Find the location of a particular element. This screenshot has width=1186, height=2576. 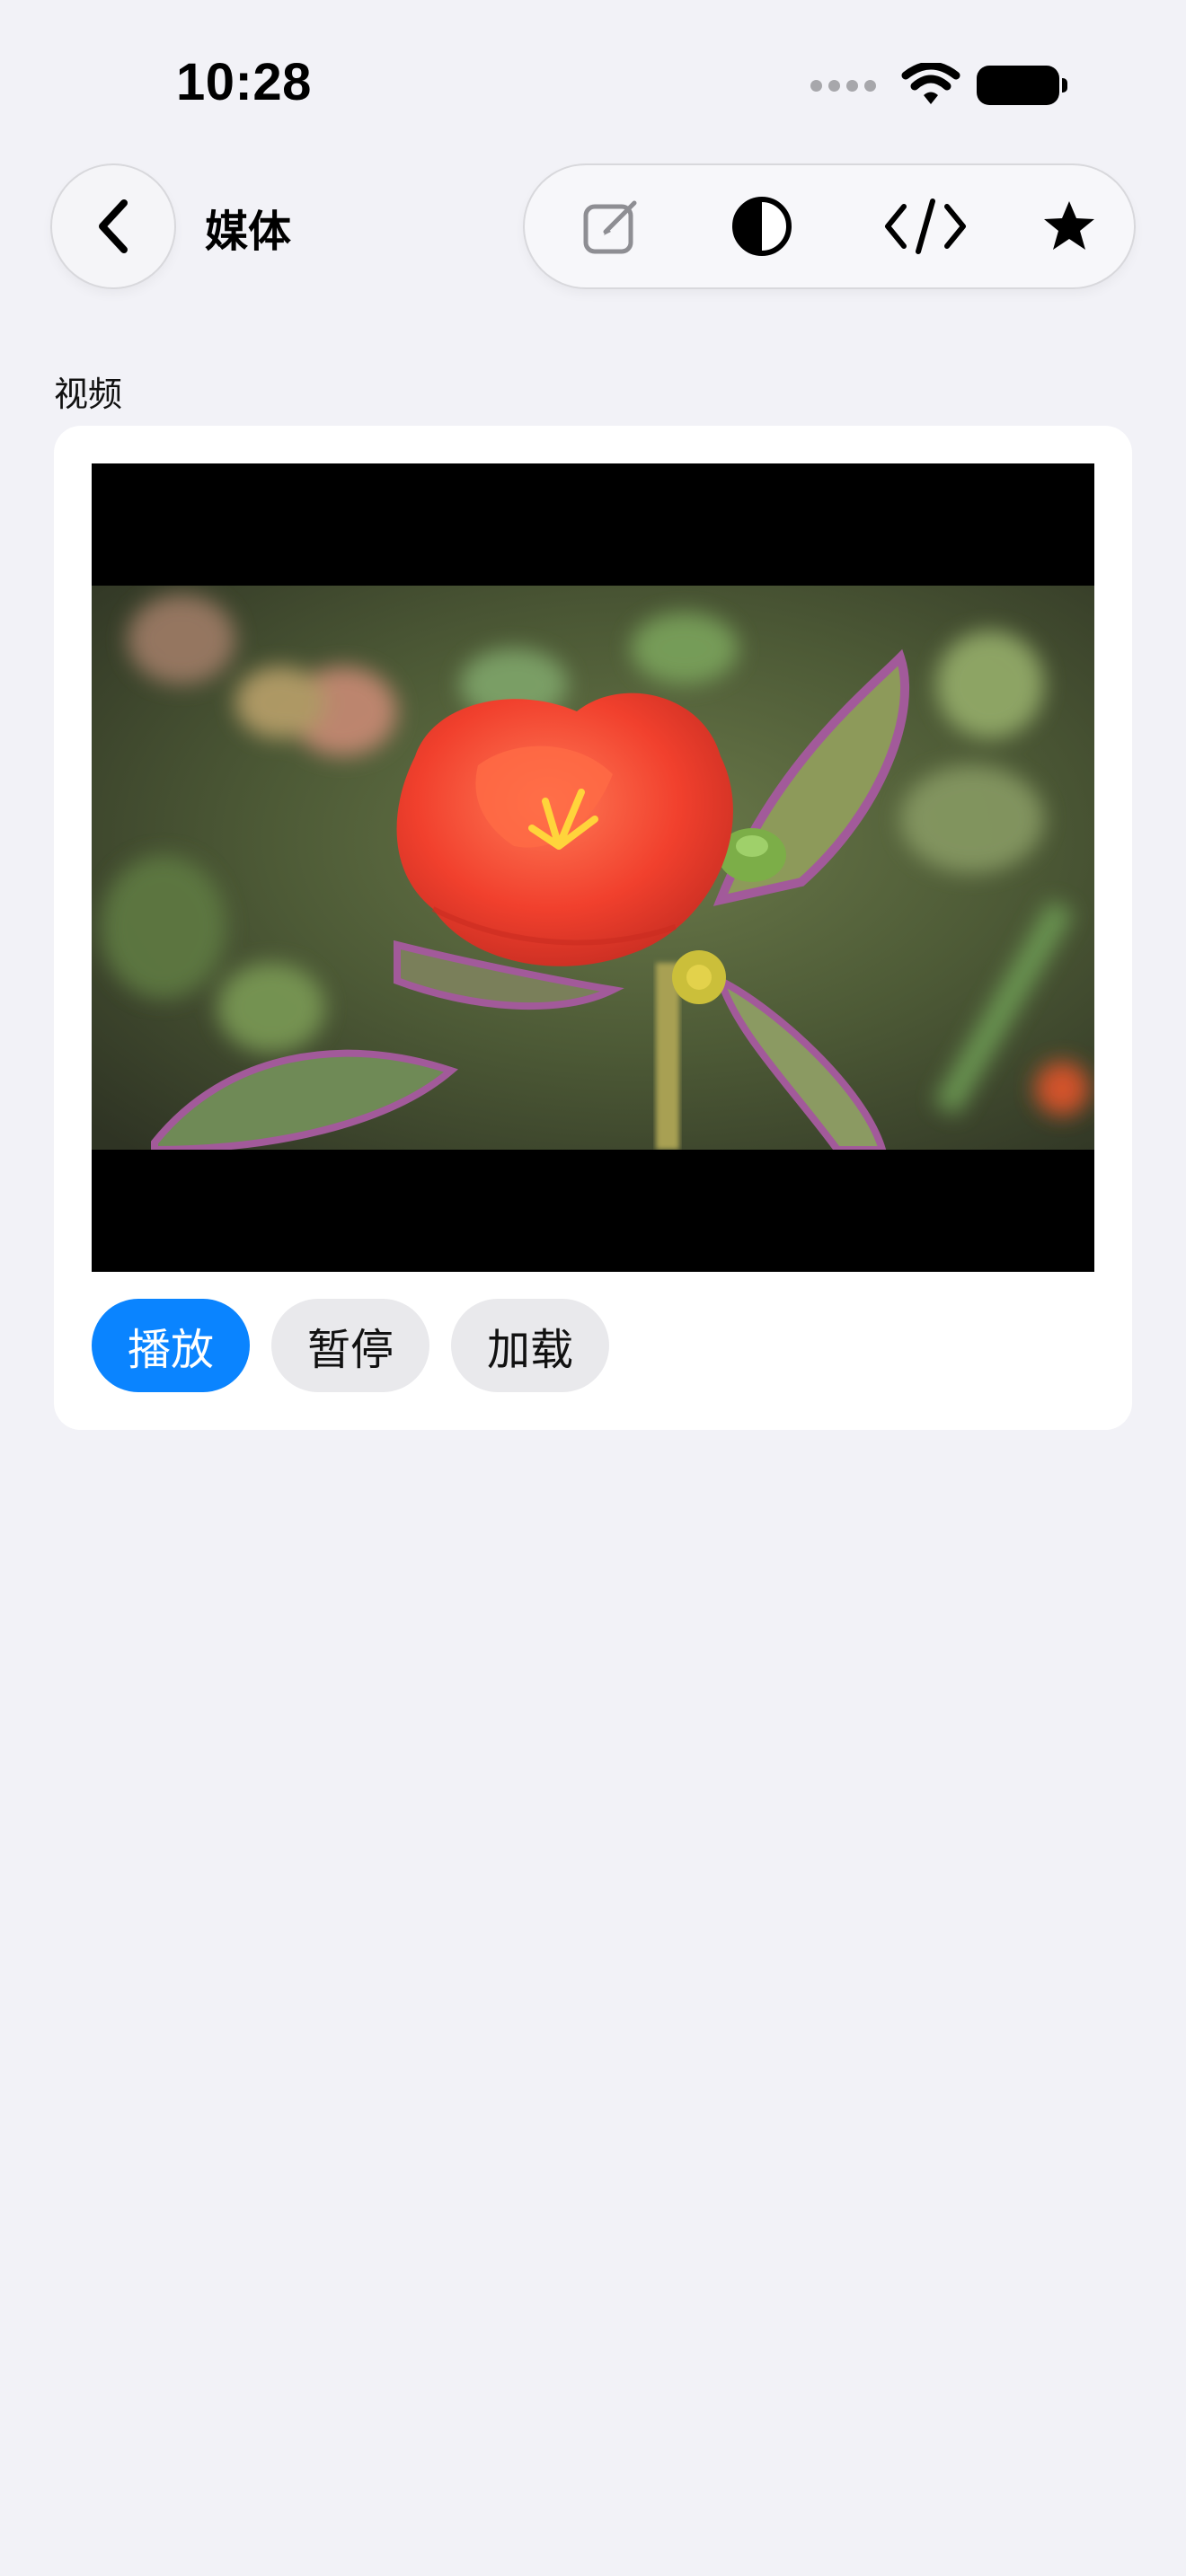

edit-button is located at coordinates (611, 226).